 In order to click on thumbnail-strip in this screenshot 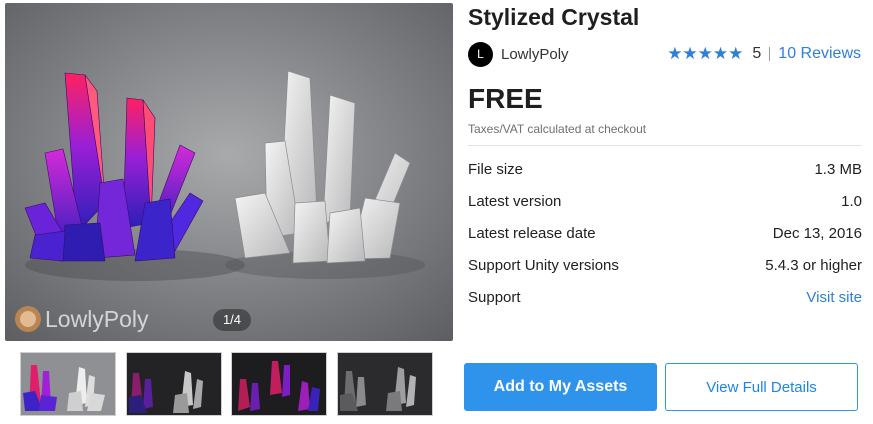, I will do `click(228, 384)`.